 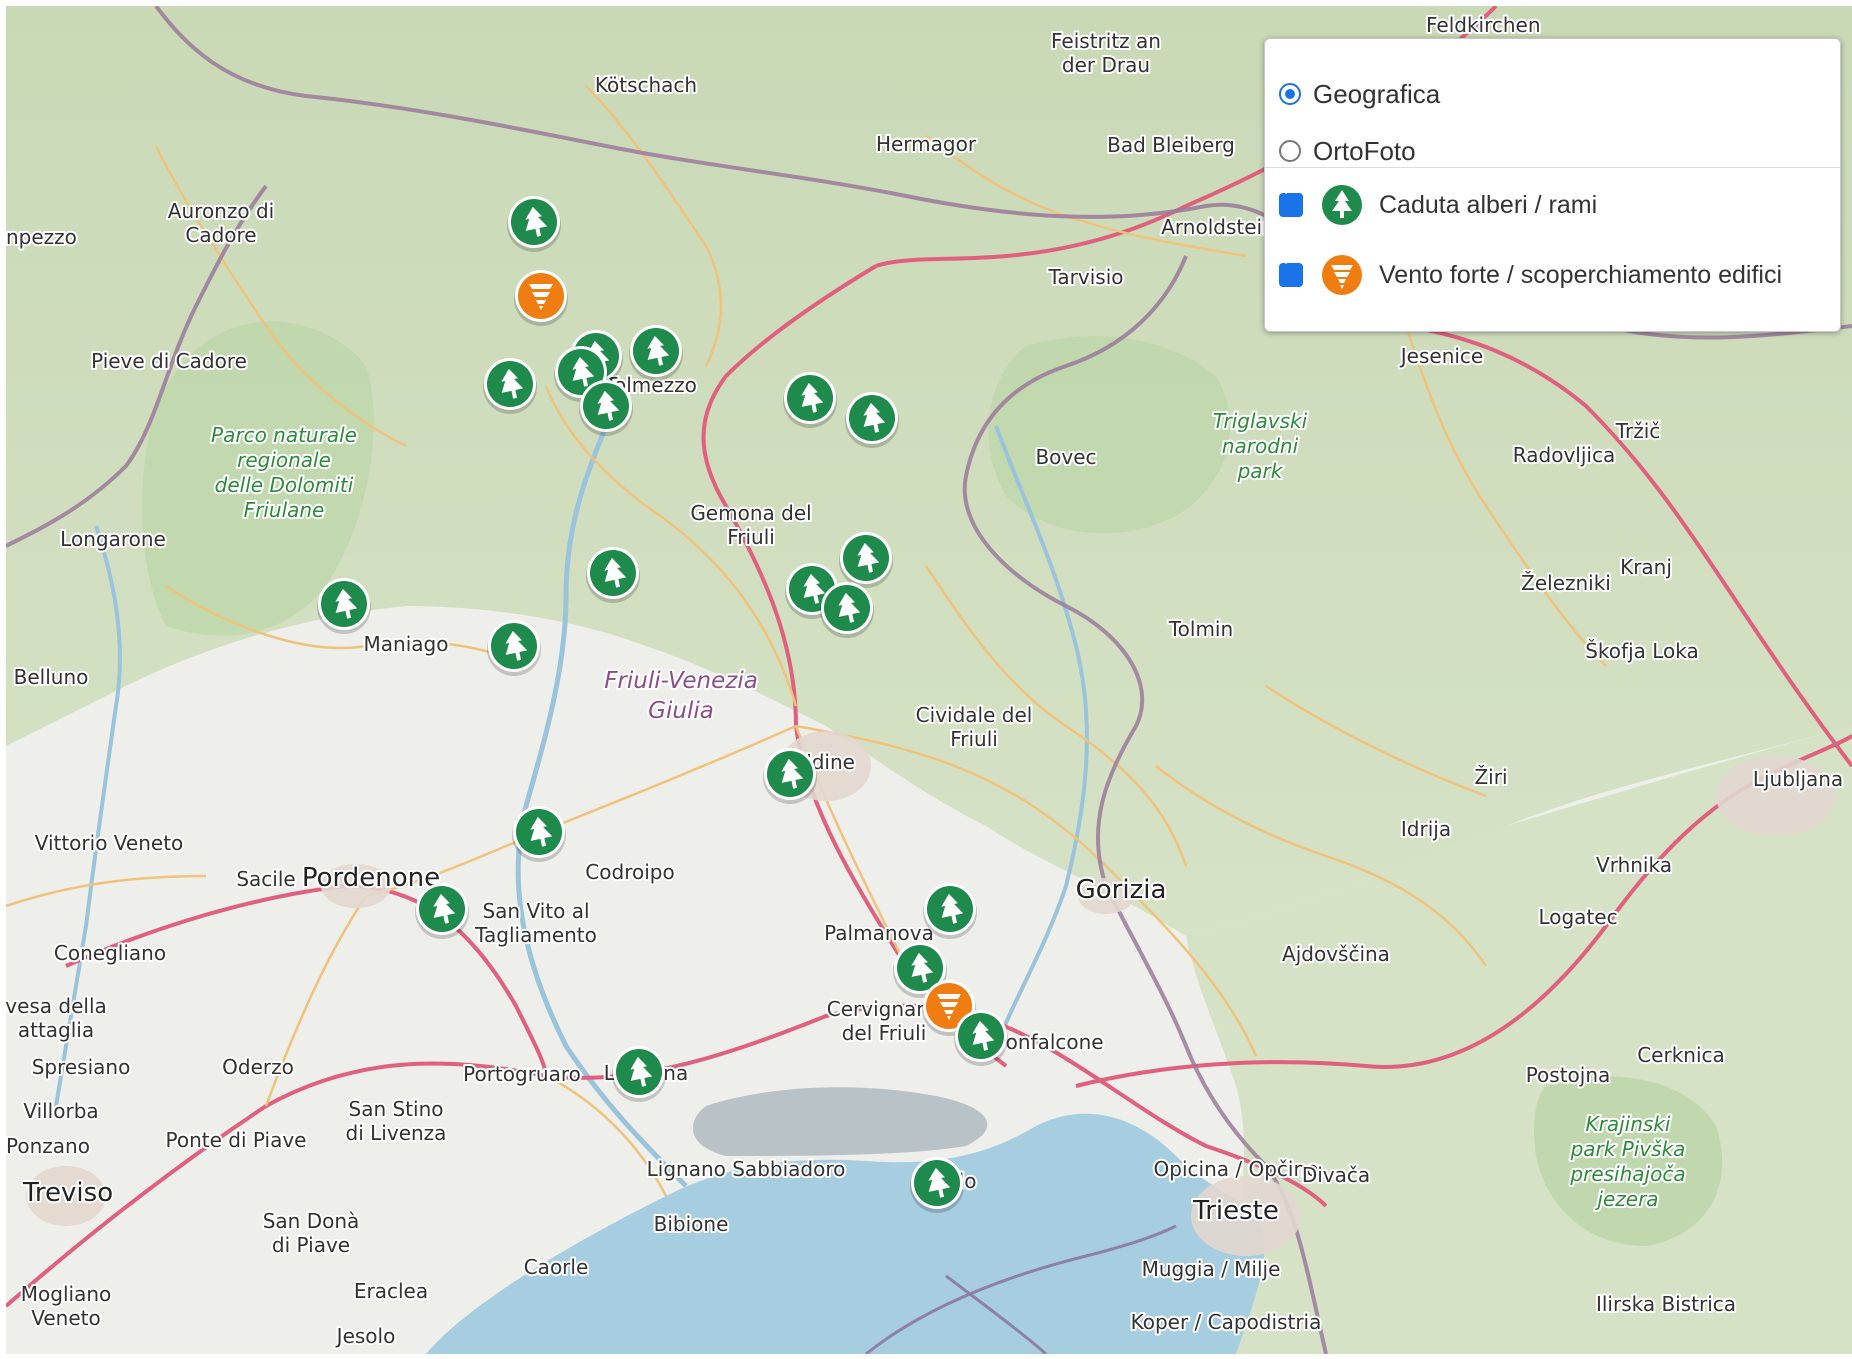 I want to click on place-label: Žiri, so click(x=1490, y=777).